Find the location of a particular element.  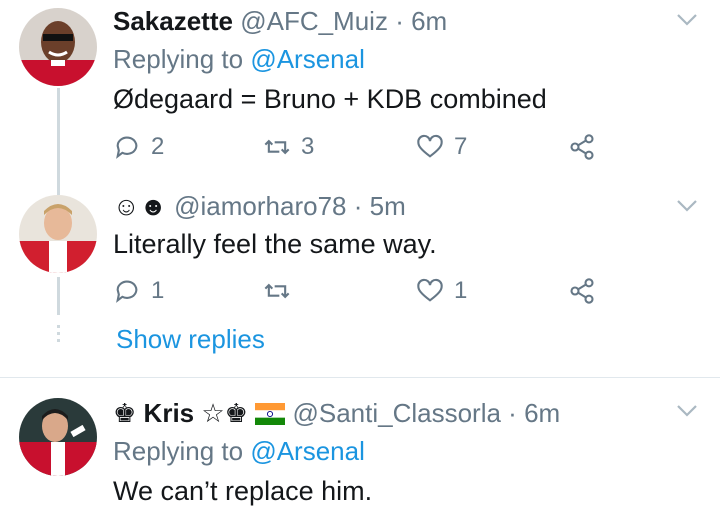

handle: @iamorharo78 is located at coordinates (260, 206).